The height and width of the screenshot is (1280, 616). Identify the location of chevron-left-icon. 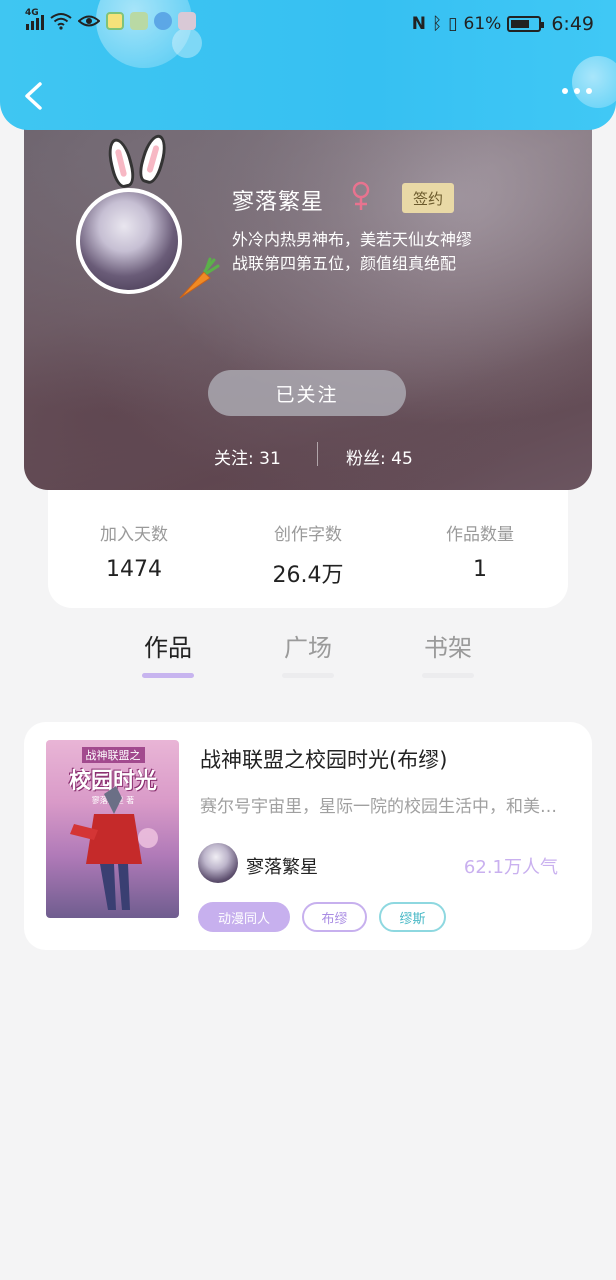
(33, 96).